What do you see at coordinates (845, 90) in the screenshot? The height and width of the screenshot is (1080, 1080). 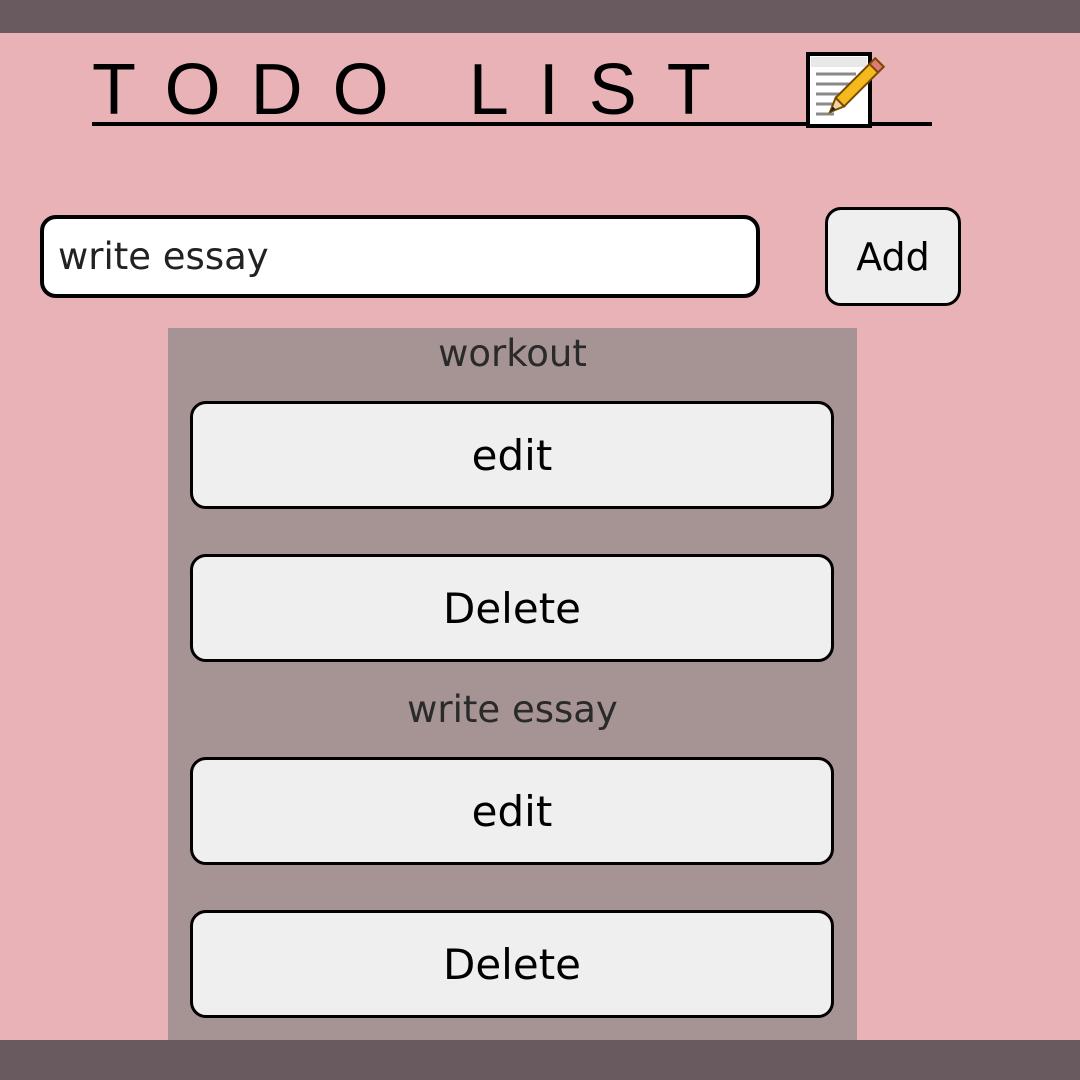 I see `memo-icon` at bounding box center [845, 90].